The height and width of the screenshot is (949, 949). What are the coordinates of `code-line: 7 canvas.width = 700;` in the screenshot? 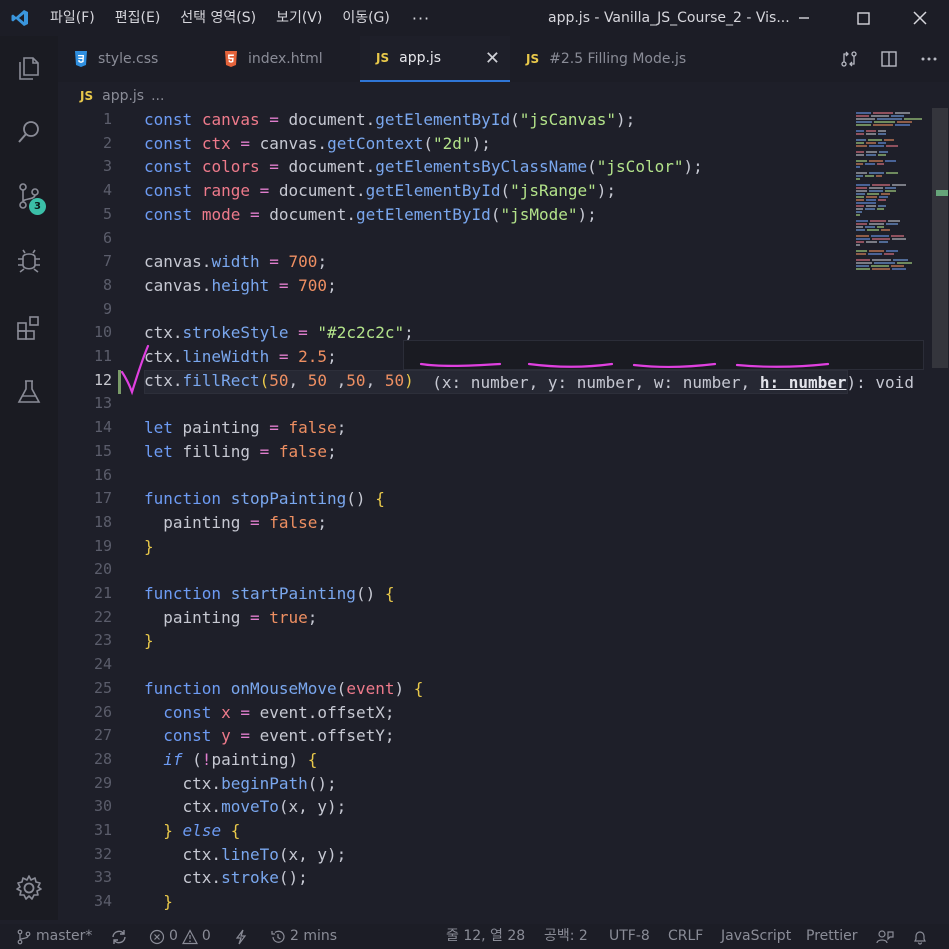 It's located at (503, 262).